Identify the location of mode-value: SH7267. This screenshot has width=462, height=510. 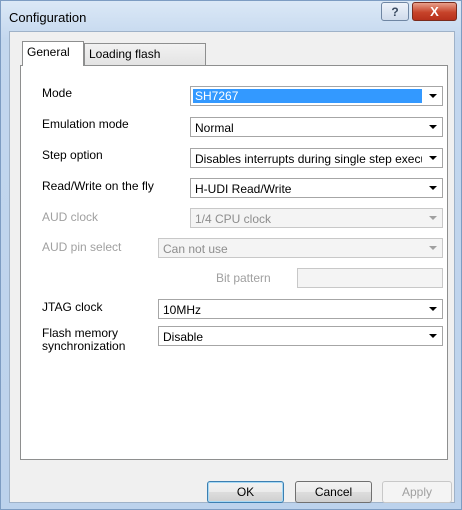
(307, 96).